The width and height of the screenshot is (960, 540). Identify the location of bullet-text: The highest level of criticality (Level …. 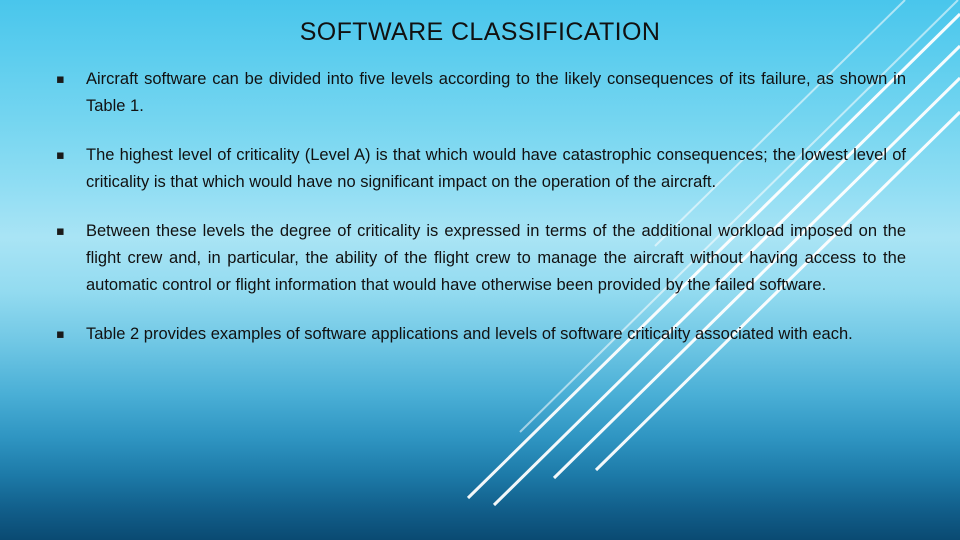
(496, 168).